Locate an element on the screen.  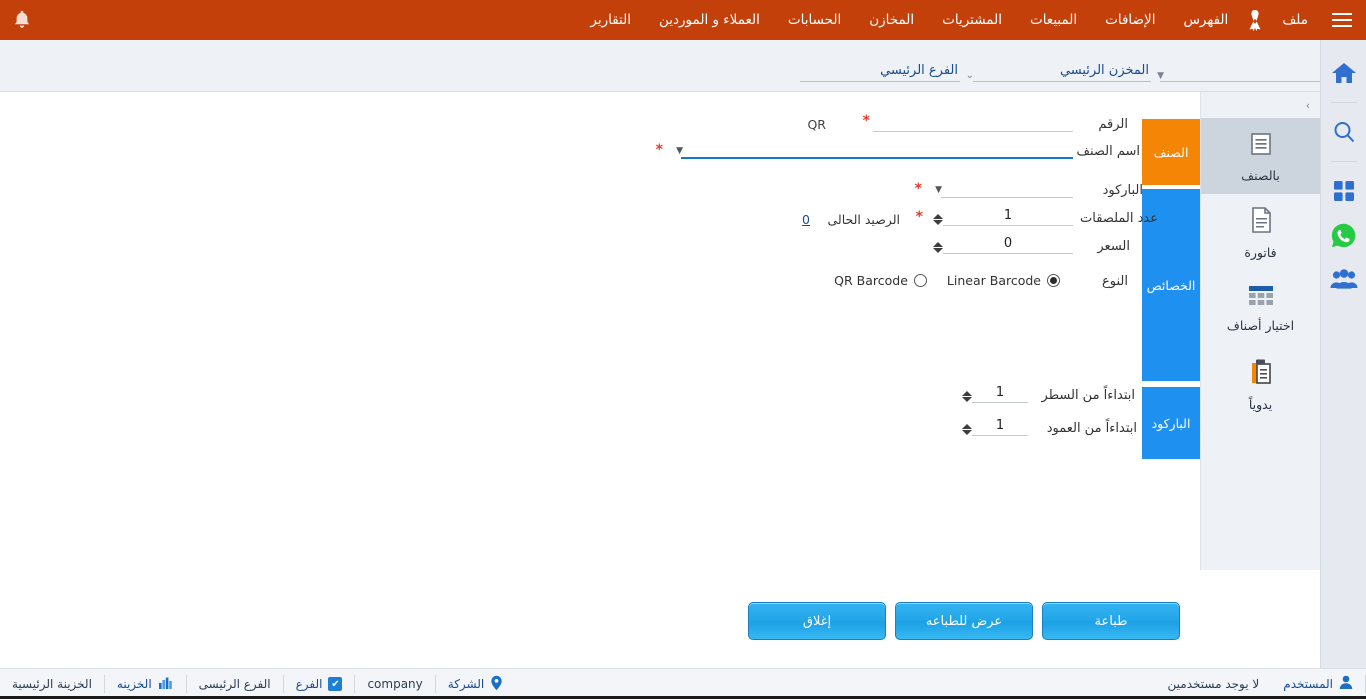
price-spinner-updown-icon is located at coordinates (937, 247).